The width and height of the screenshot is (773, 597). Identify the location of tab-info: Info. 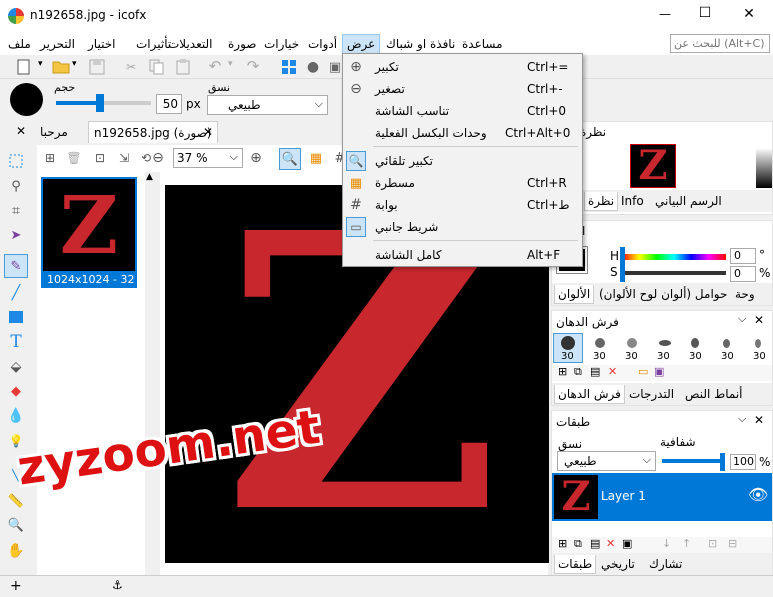
(632, 201).